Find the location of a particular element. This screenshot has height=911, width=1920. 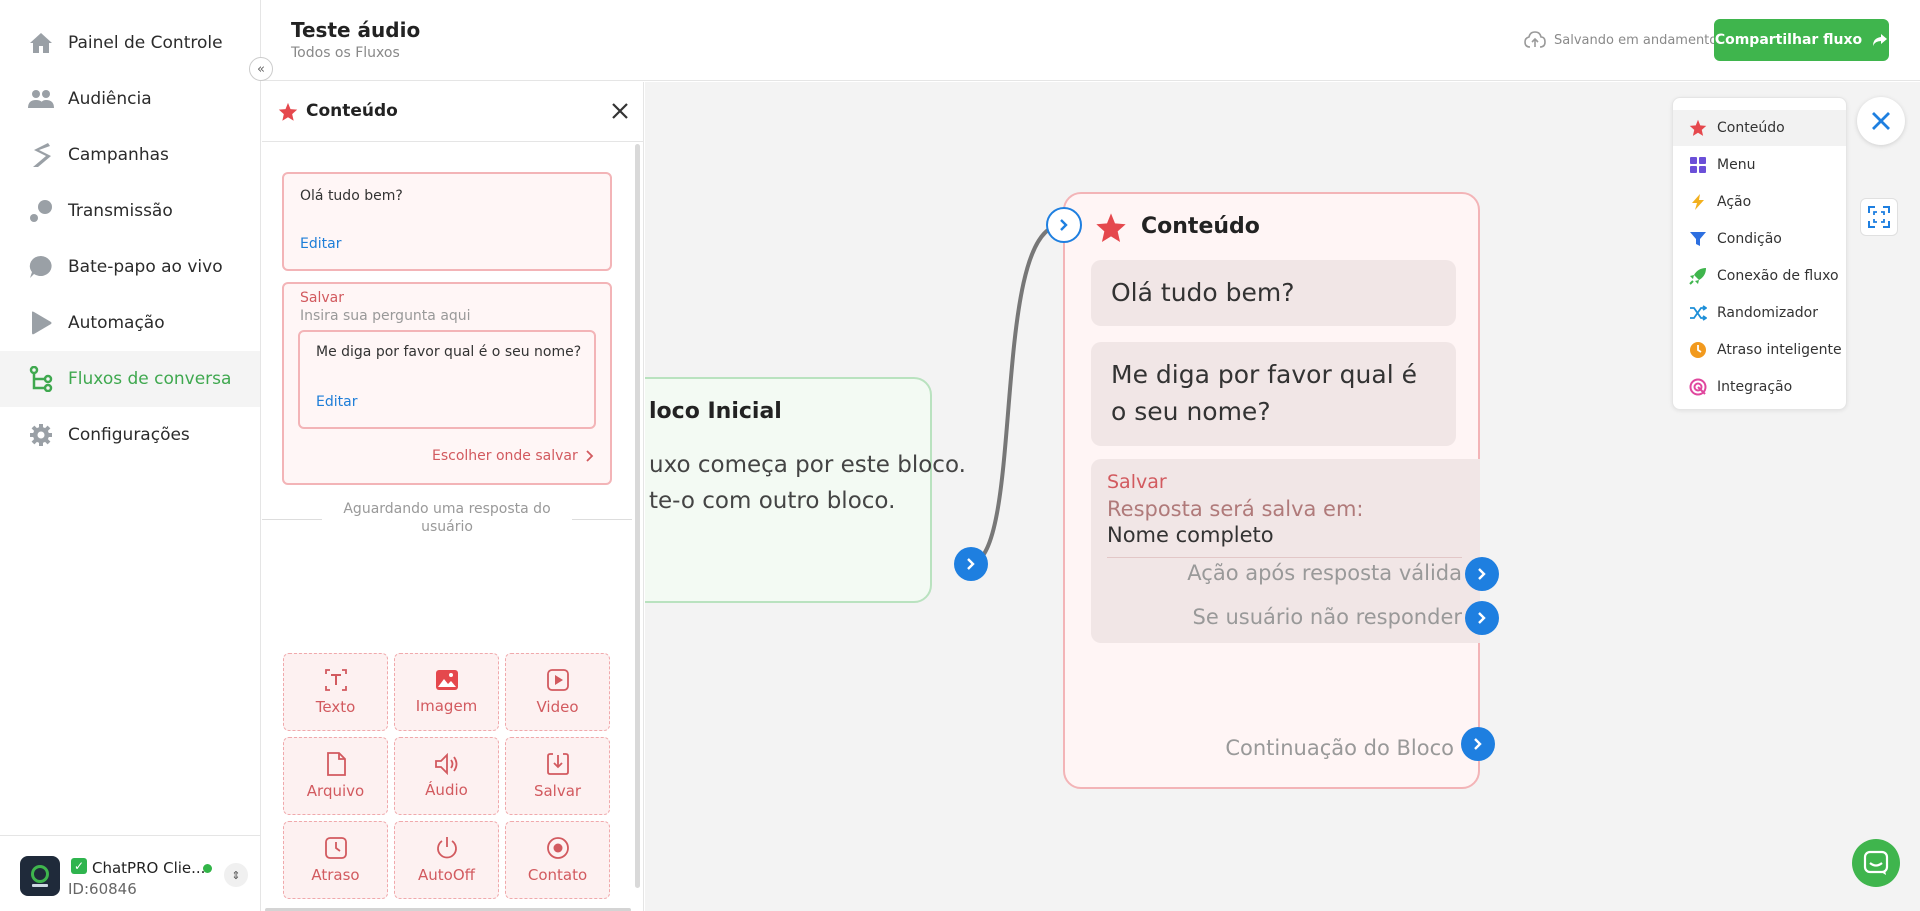

menu-item-acao: Ação is located at coordinates (1759, 202).